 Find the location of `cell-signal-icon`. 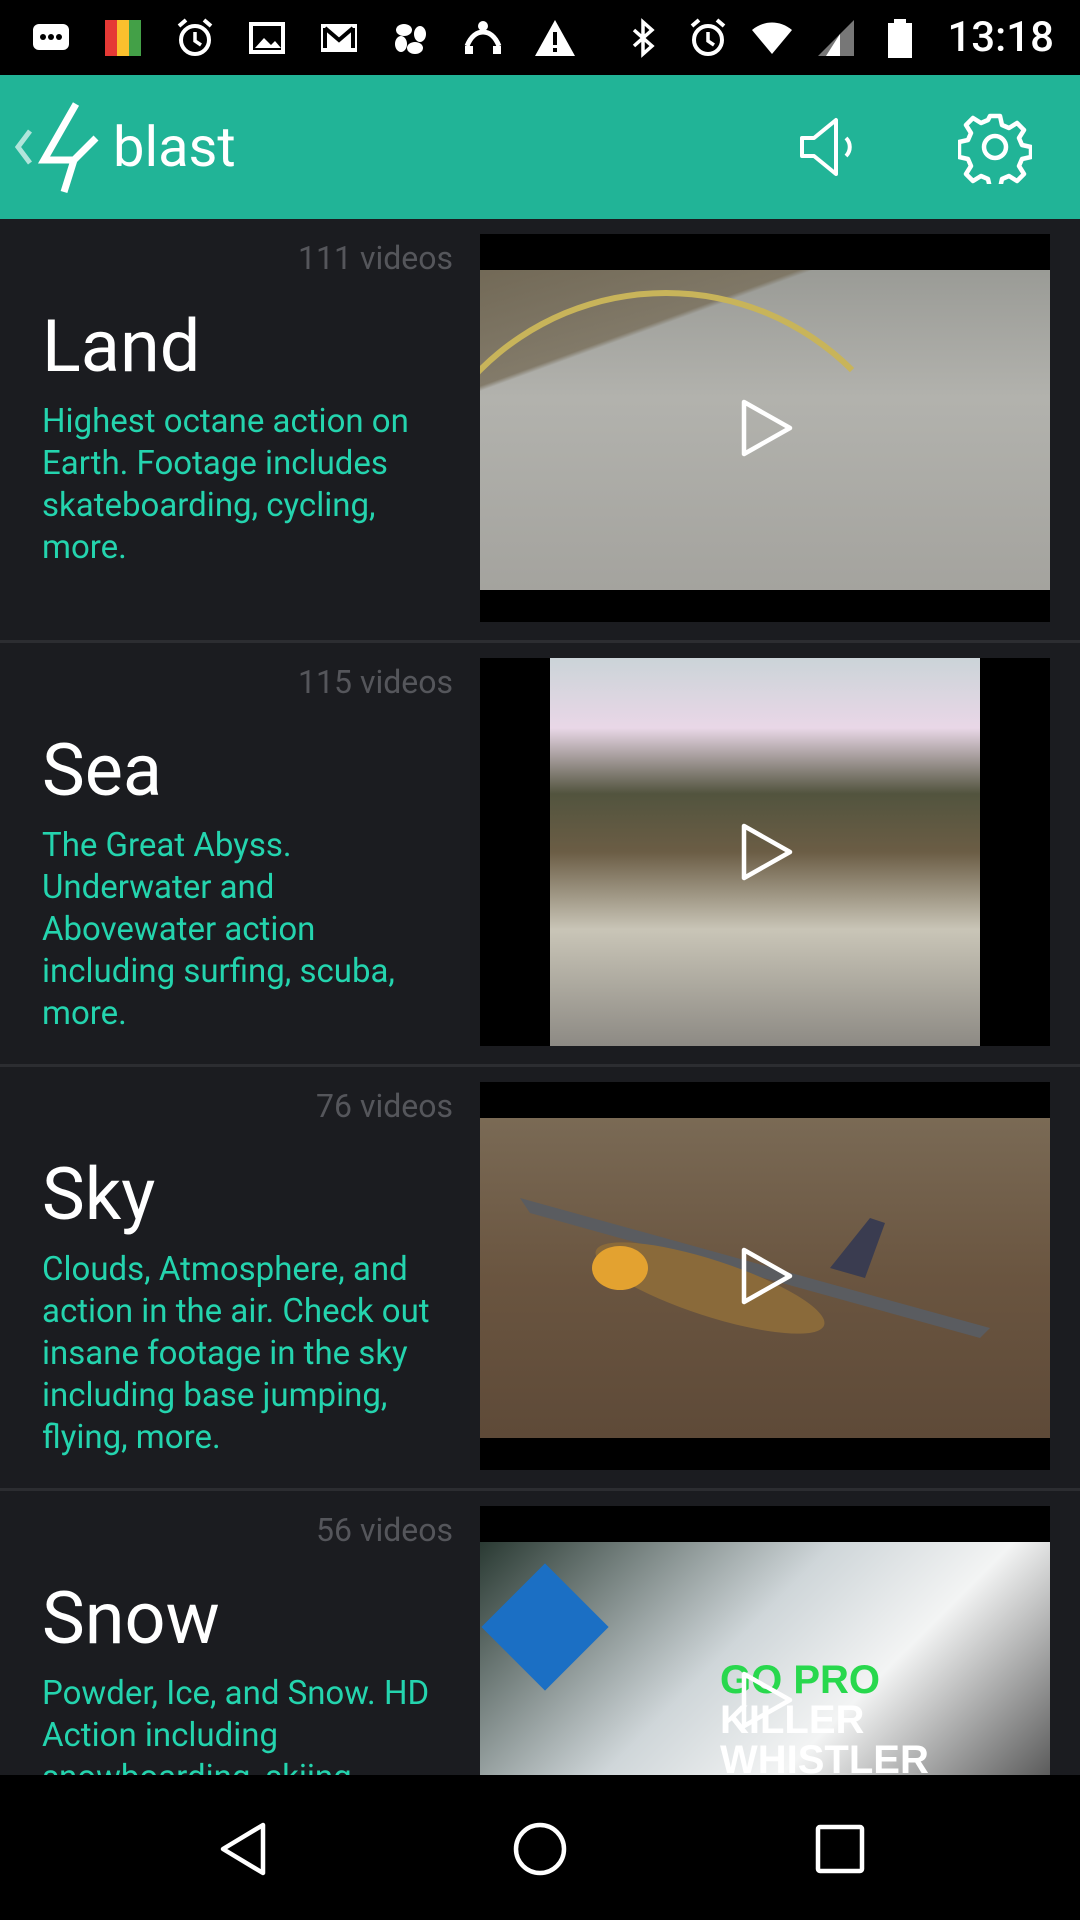

cell-signal-icon is located at coordinates (836, 38).